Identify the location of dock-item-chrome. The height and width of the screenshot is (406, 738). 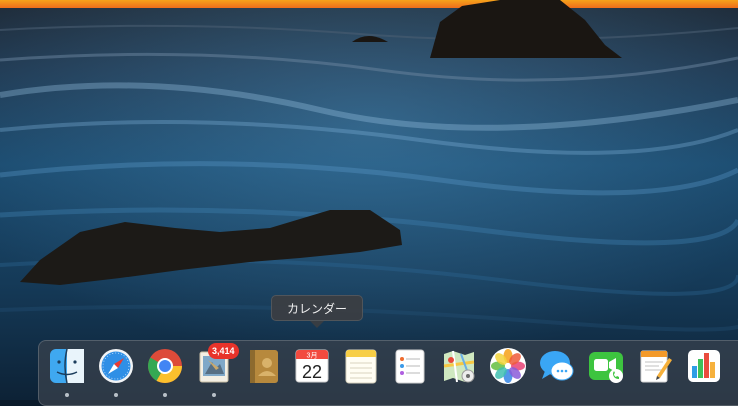
(165, 372).